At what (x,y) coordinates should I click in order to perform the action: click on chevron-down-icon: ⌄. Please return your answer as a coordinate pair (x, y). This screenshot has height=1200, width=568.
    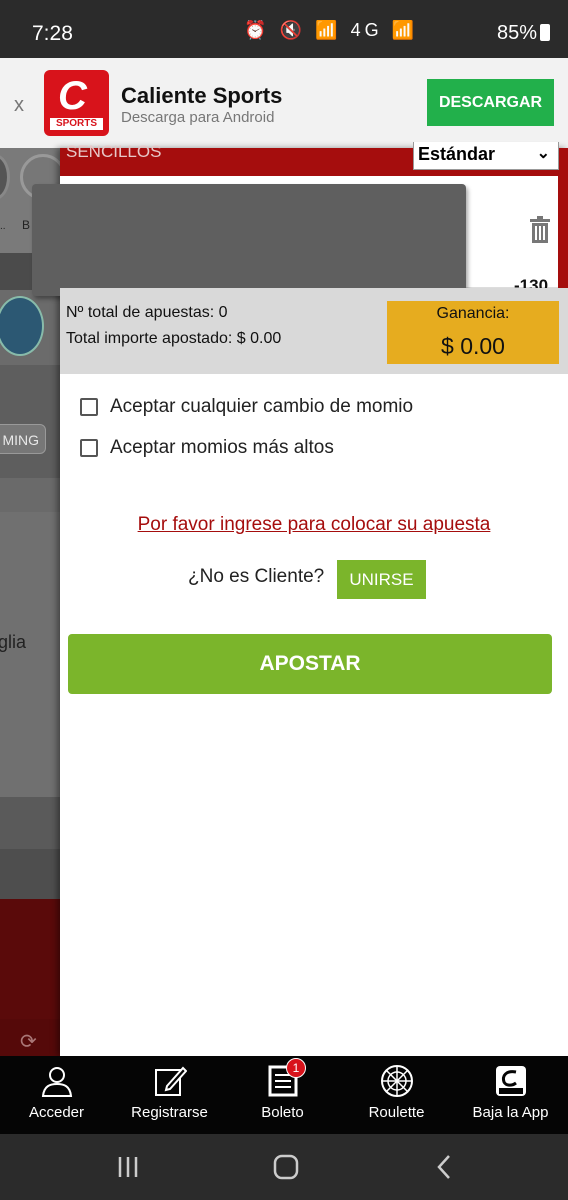
    Looking at the image, I should click on (543, 153).